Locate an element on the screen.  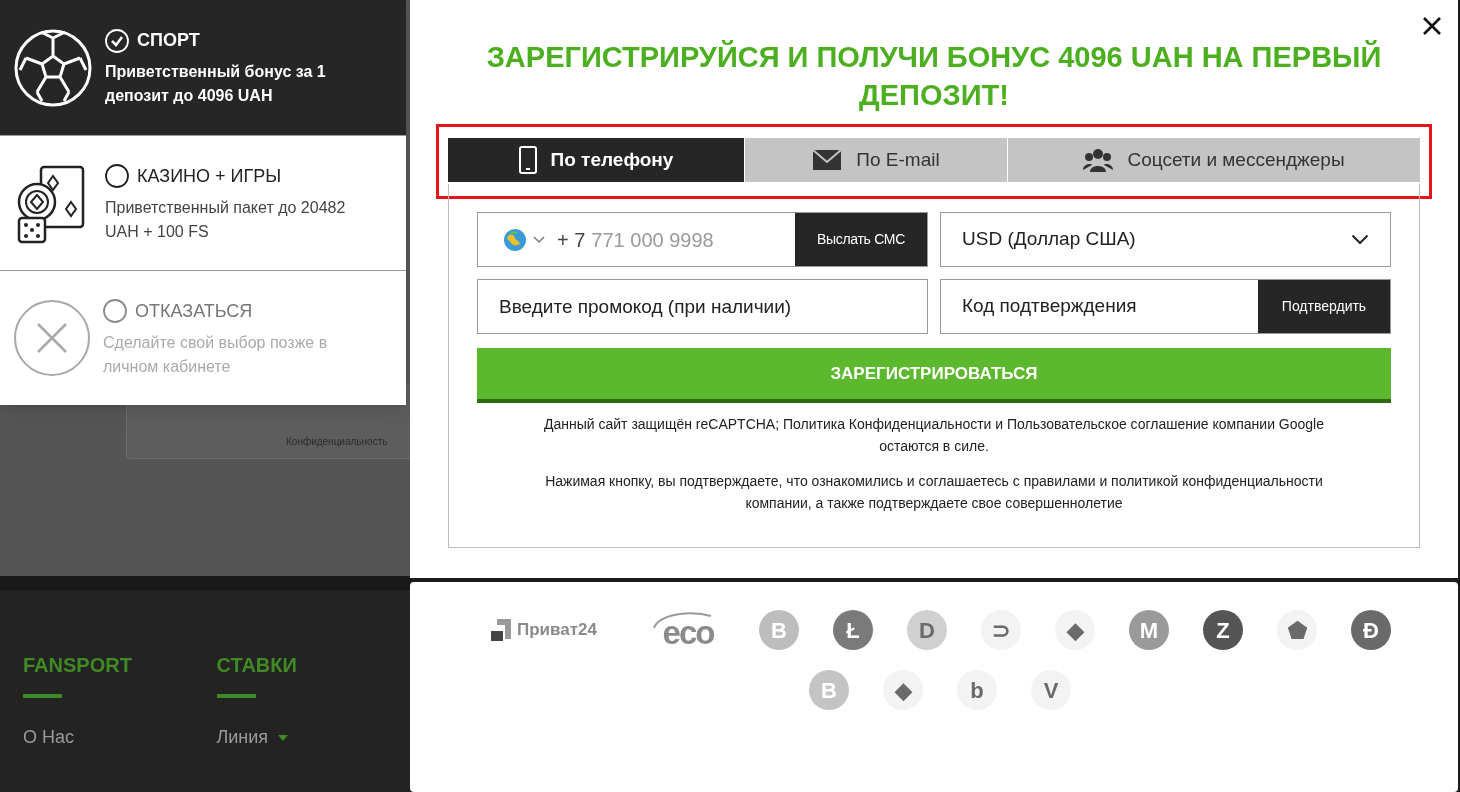
envelope-icon is located at coordinates (827, 160).